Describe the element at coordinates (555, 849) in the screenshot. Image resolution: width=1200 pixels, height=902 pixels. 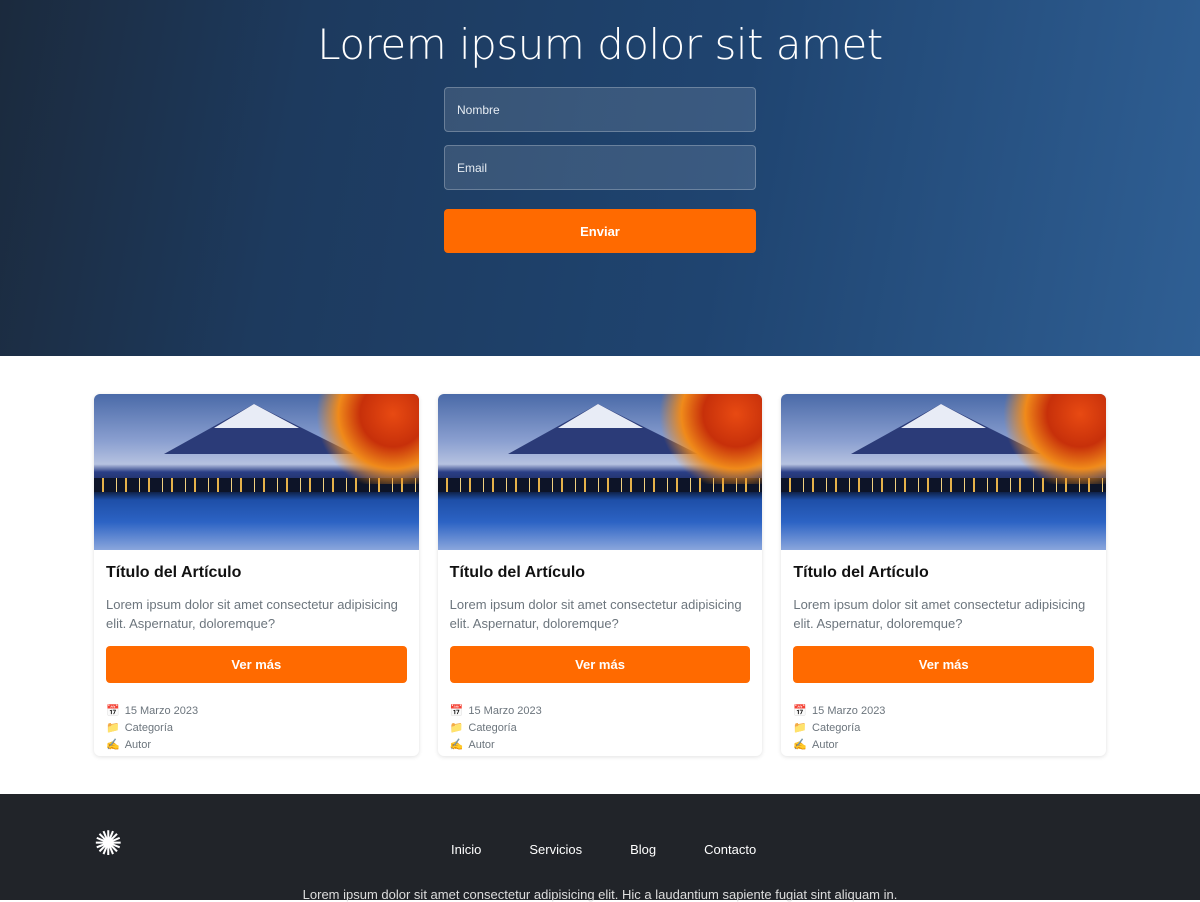
I see `nav-servicios: Servicios` at that location.